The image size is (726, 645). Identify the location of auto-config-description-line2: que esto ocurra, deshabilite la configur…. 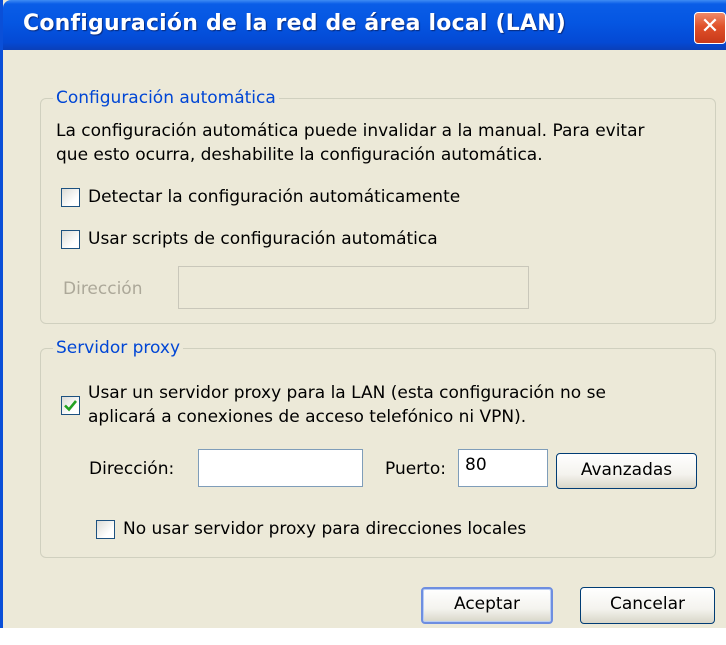
(299, 155).